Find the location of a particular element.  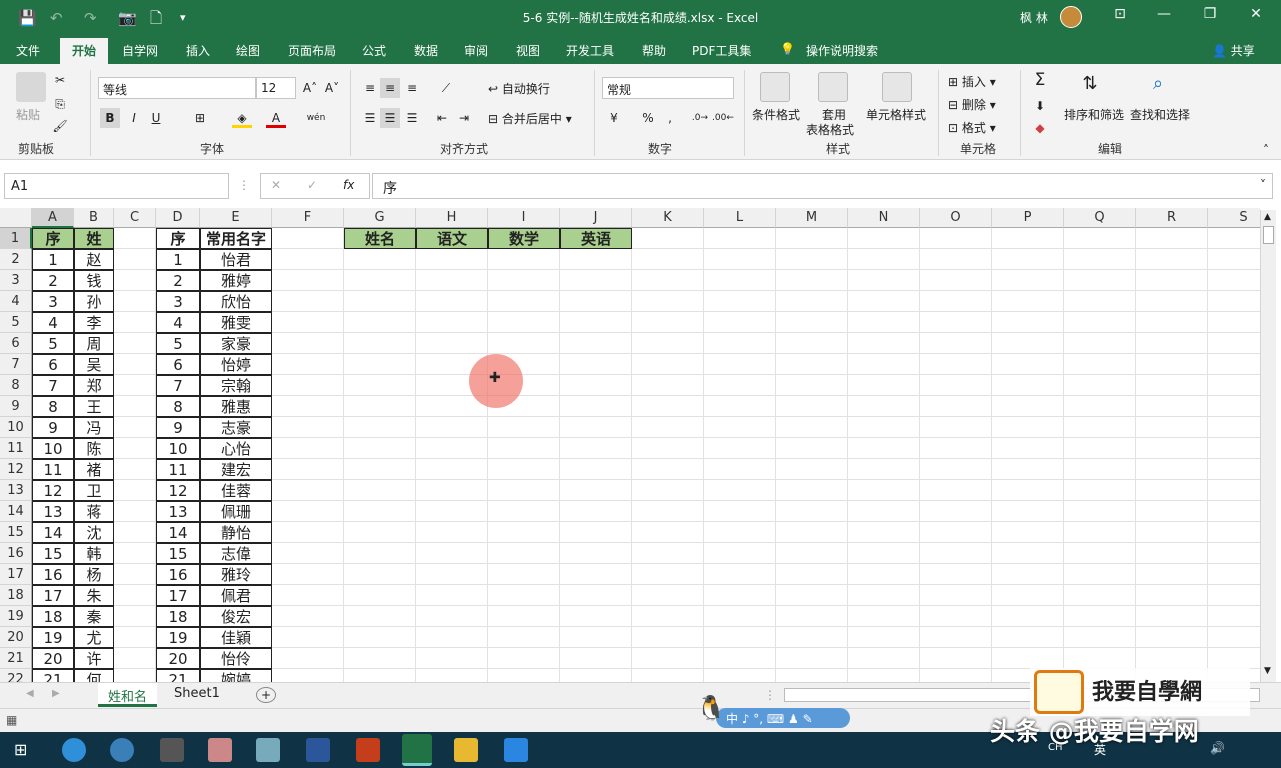

collapse-ribbon-icon: ˄ is located at coordinates (1266, 150).